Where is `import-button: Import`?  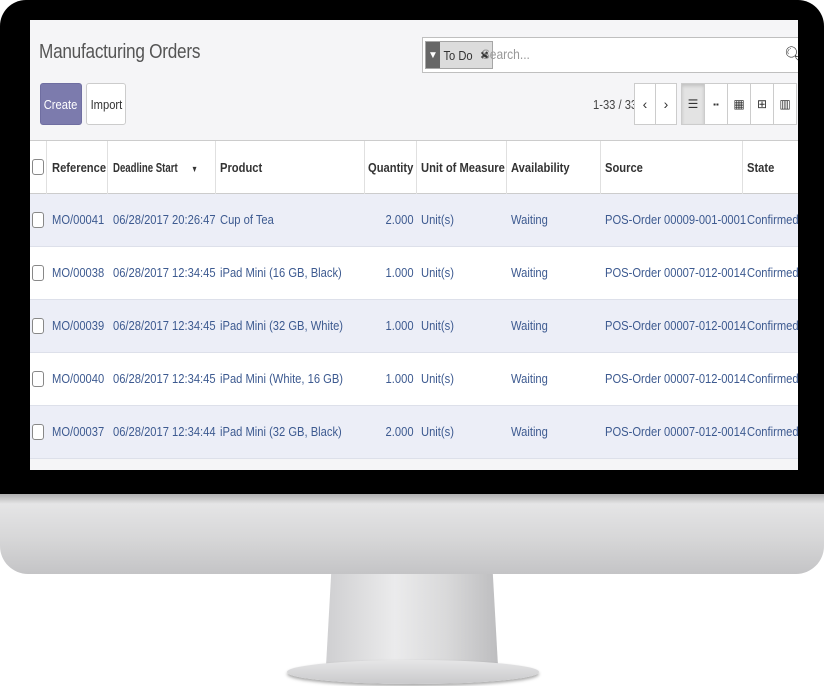 import-button: Import is located at coordinates (106, 104).